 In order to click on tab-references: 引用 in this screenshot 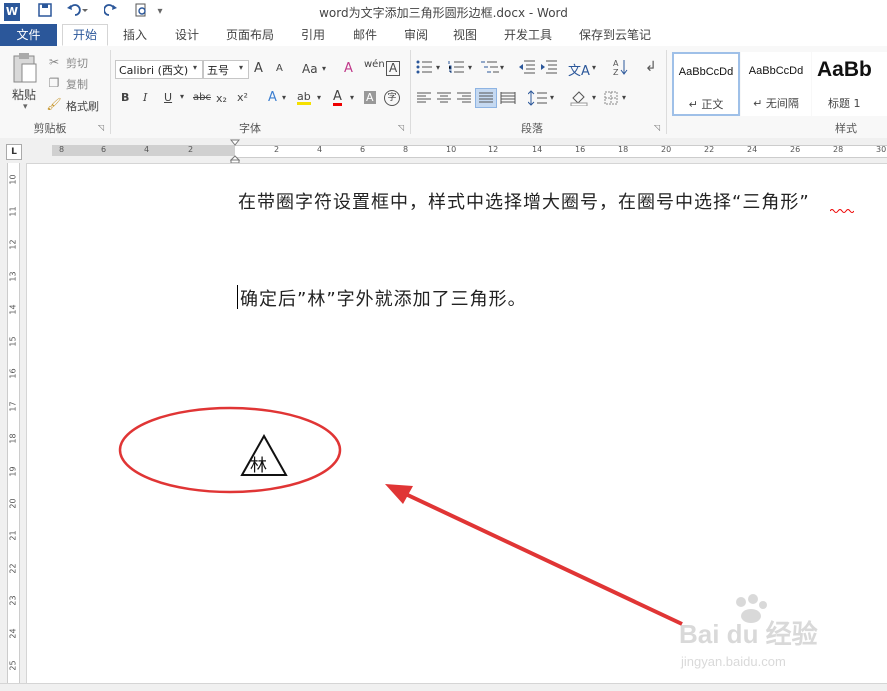, I will do `click(313, 35)`.